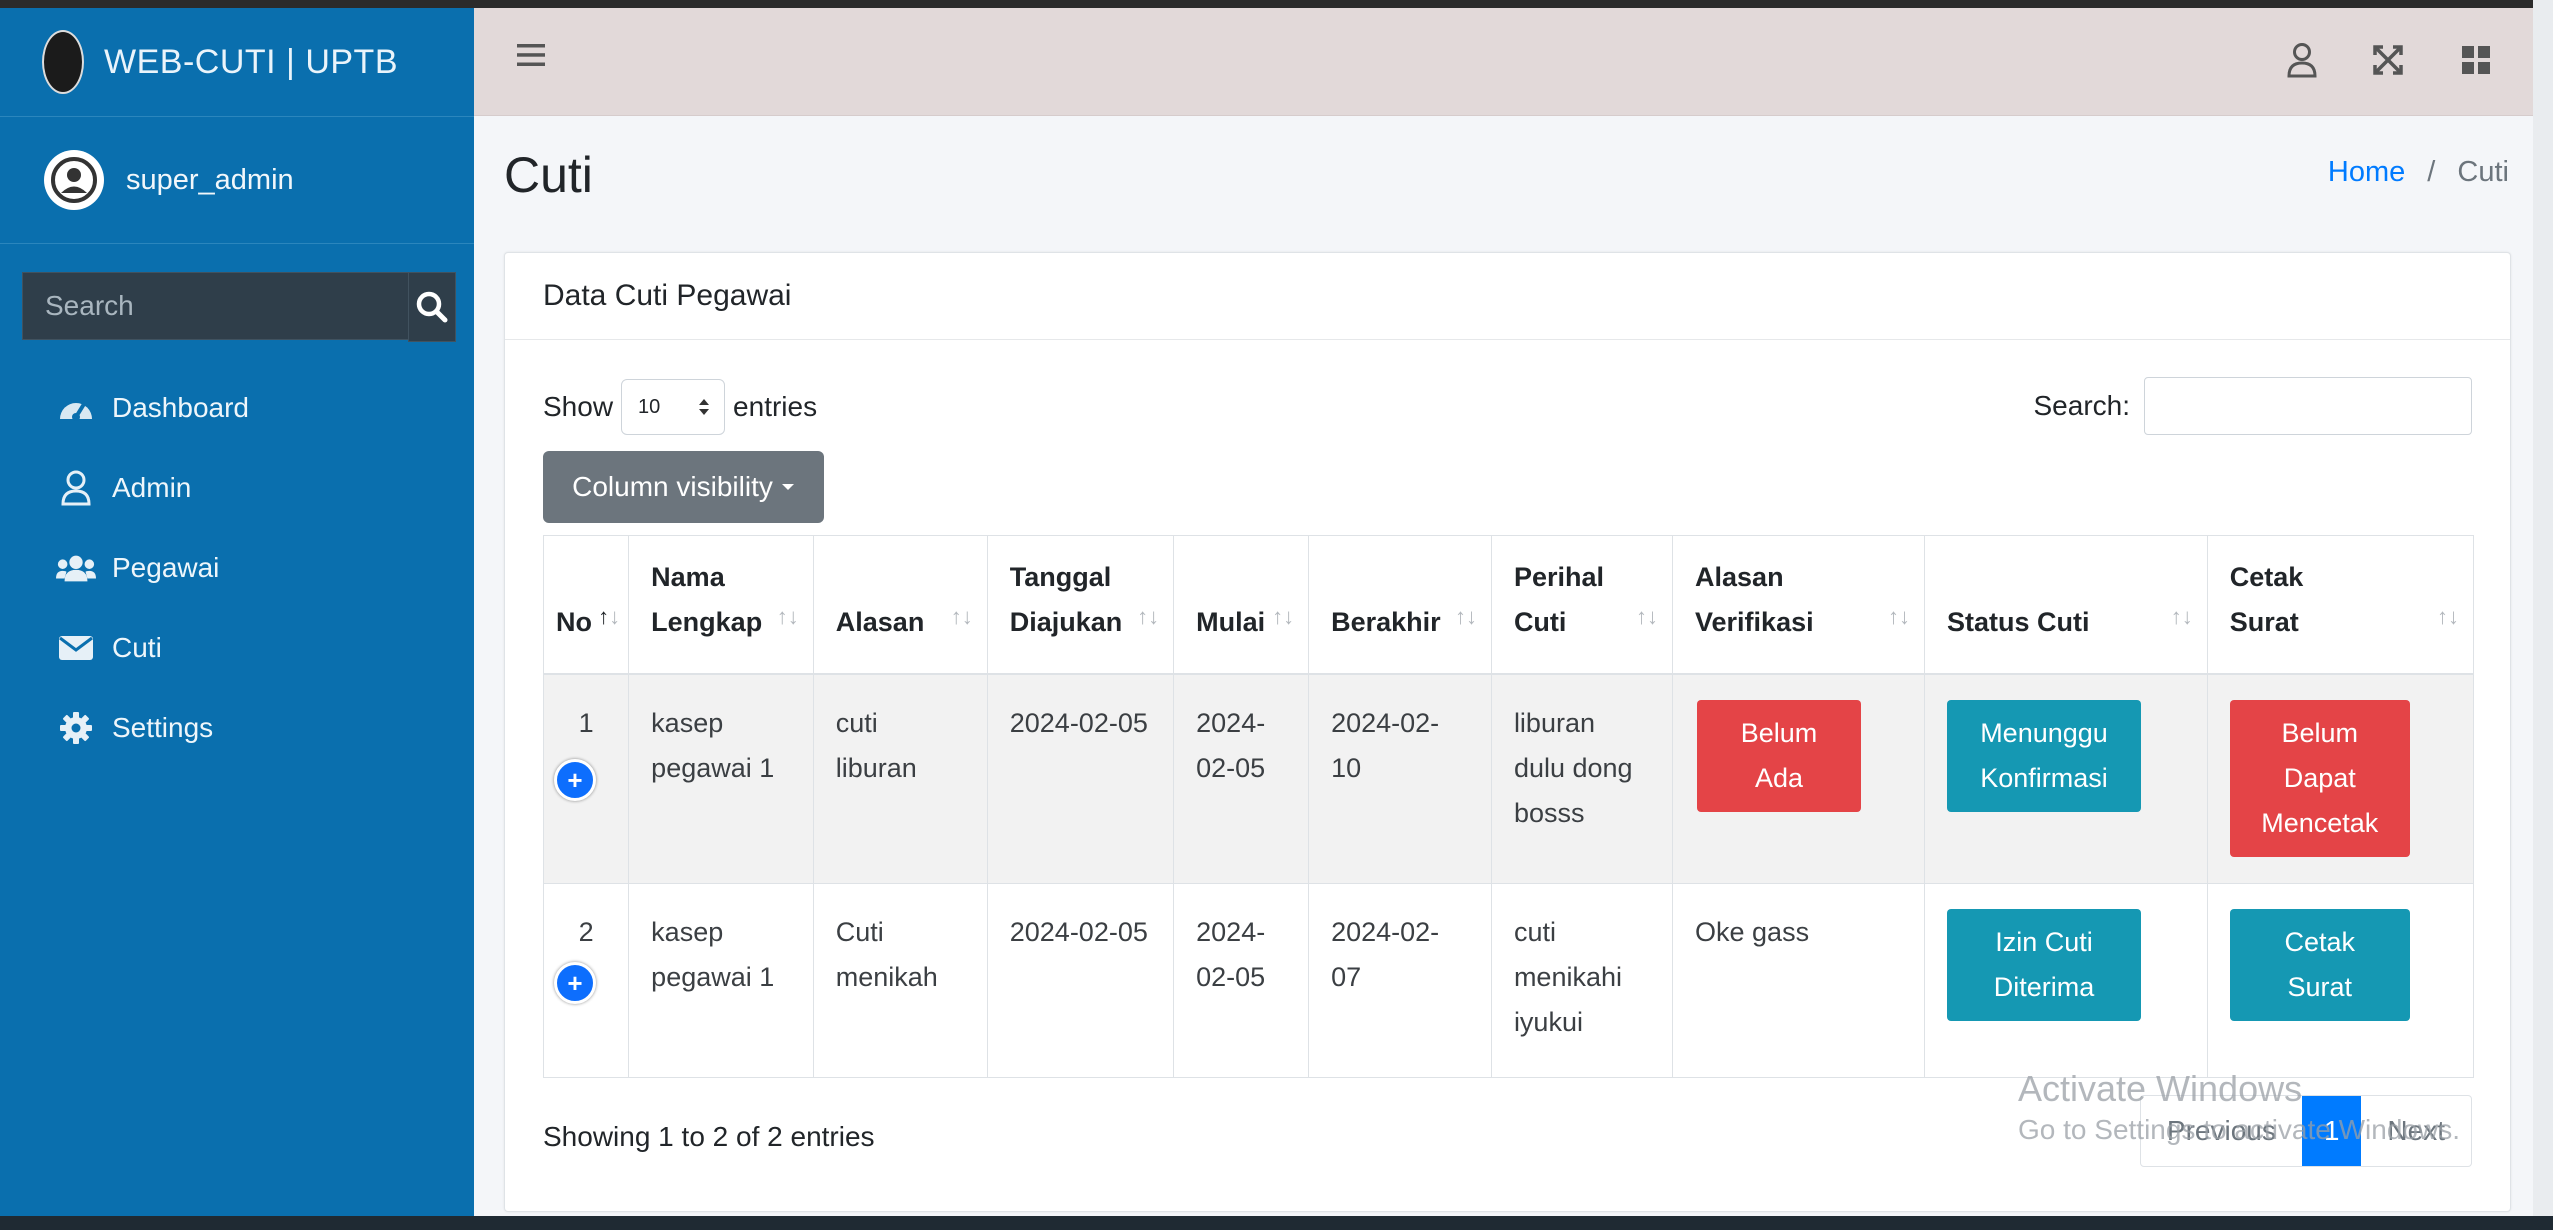 The height and width of the screenshot is (1230, 2553). What do you see at coordinates (548, 175) in the screenshot?
I see `page-title: Cuti` at bounding box center [548, 175].